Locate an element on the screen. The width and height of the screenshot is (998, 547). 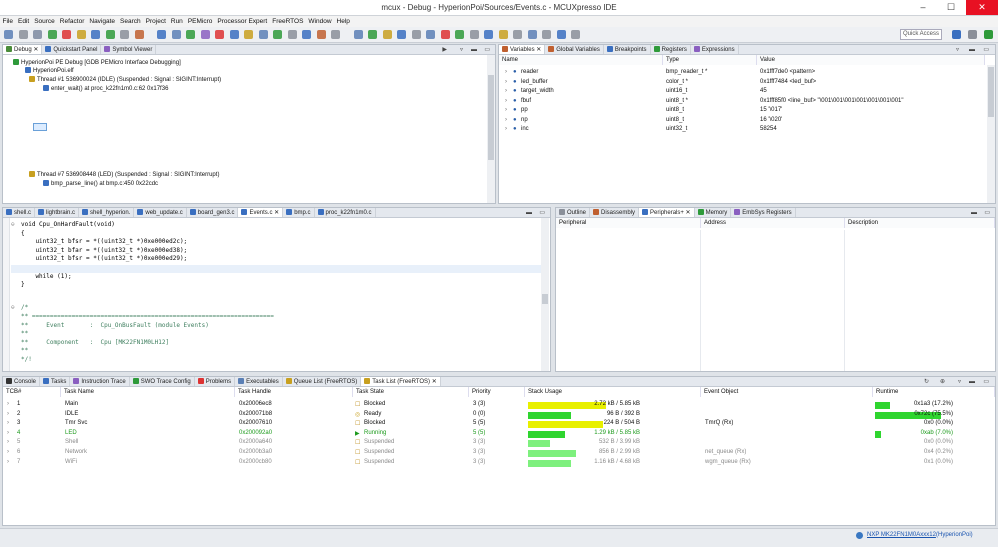
tab-tasks: Tasks is located at coordinates (55, 381).